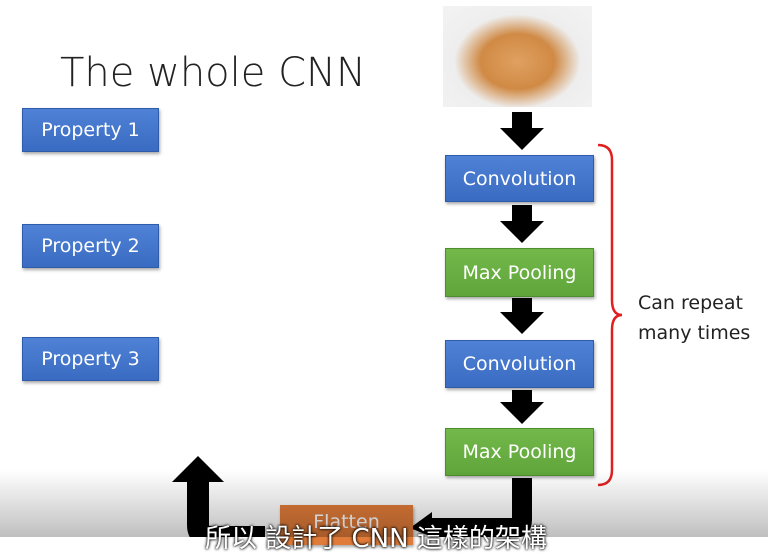 The height and width of the screenshot is (555, 768). I want to click on convolution-box-1: Convolution, so click(519, 178).